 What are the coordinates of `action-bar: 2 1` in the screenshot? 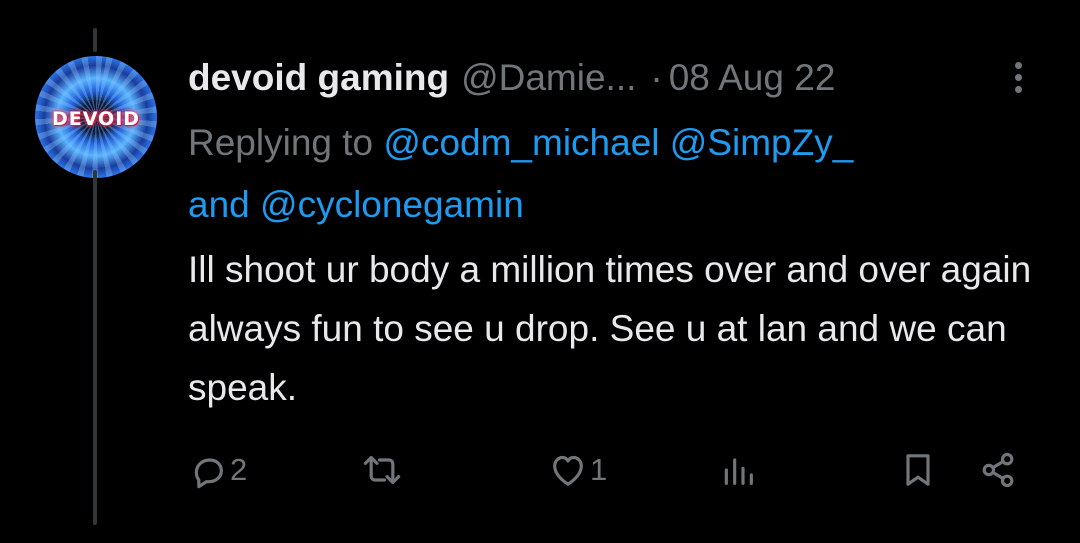 It's located at (608, 472).